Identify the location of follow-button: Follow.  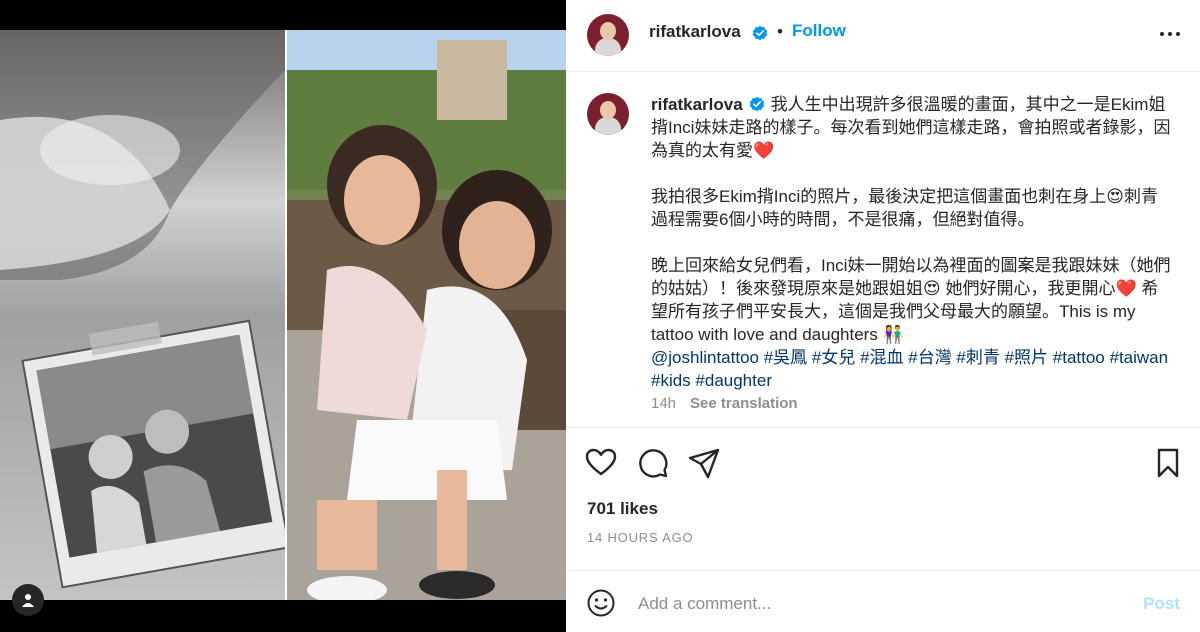
(819, 31).